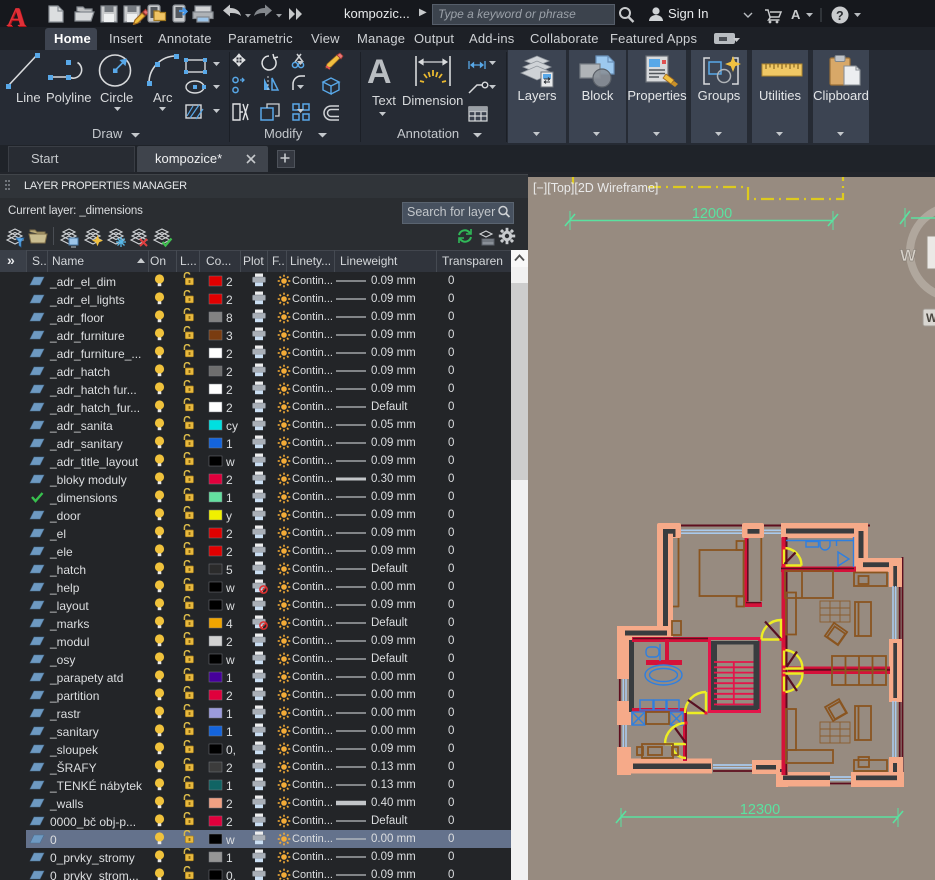 Image resolution: width=935 pixels, height=880 pixels. What do you see at coordinates (595, 188) in the screenshot?
I see `svg-text: [−][Top][2D Wireframe]` at bounding box center [595, 188].